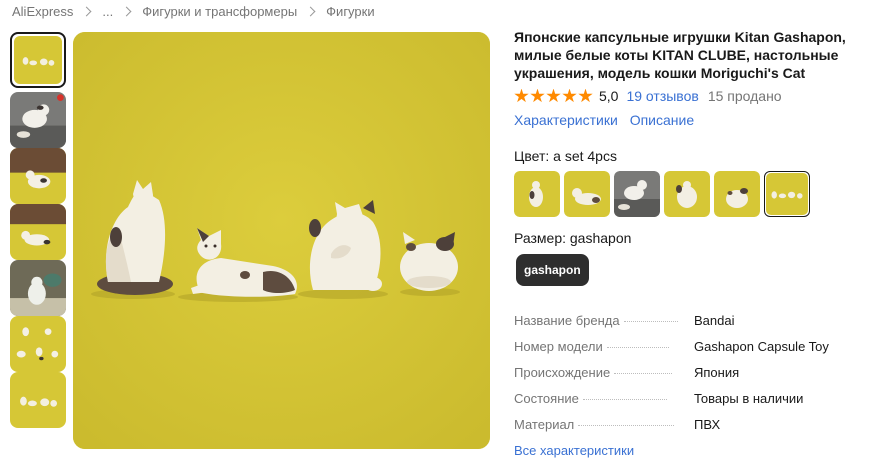  I want to click on spec-value: Товары в наличии, so click(749, 398).